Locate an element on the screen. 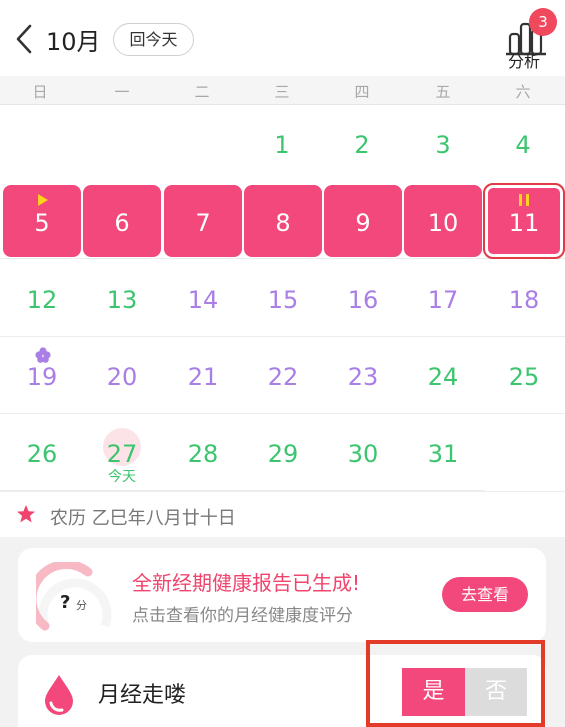 The width and height of the screenshot is (565, 727). star-icon is located at coordinates (26, 514).